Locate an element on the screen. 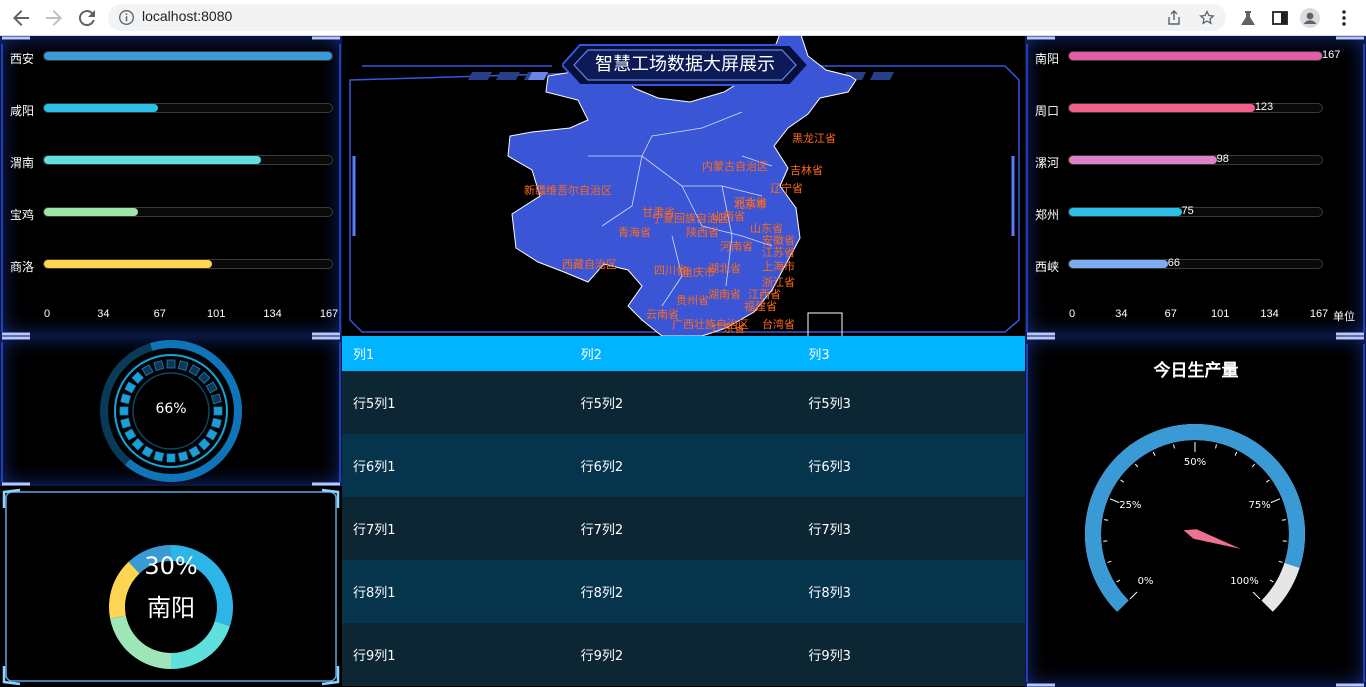 The image size is (1366, 687). table-cell: 行7列2 is located at coordinates (683, 528).